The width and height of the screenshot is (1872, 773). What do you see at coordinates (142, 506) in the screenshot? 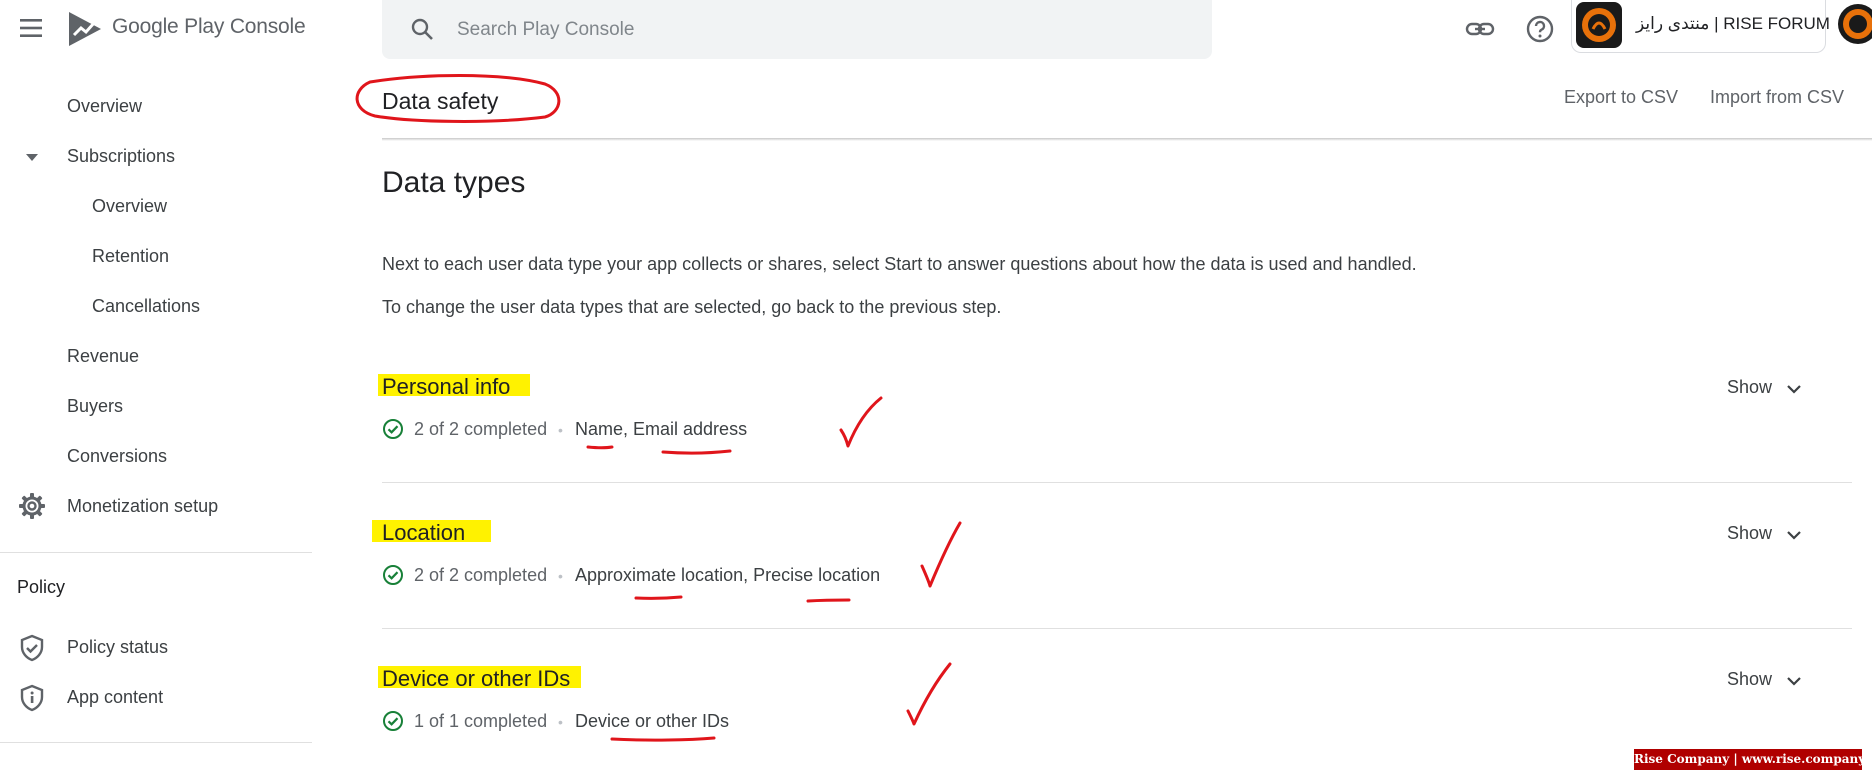
I see `sidebar-item-monetization-setup: Monetization setup` at bounding box center [142, 506].